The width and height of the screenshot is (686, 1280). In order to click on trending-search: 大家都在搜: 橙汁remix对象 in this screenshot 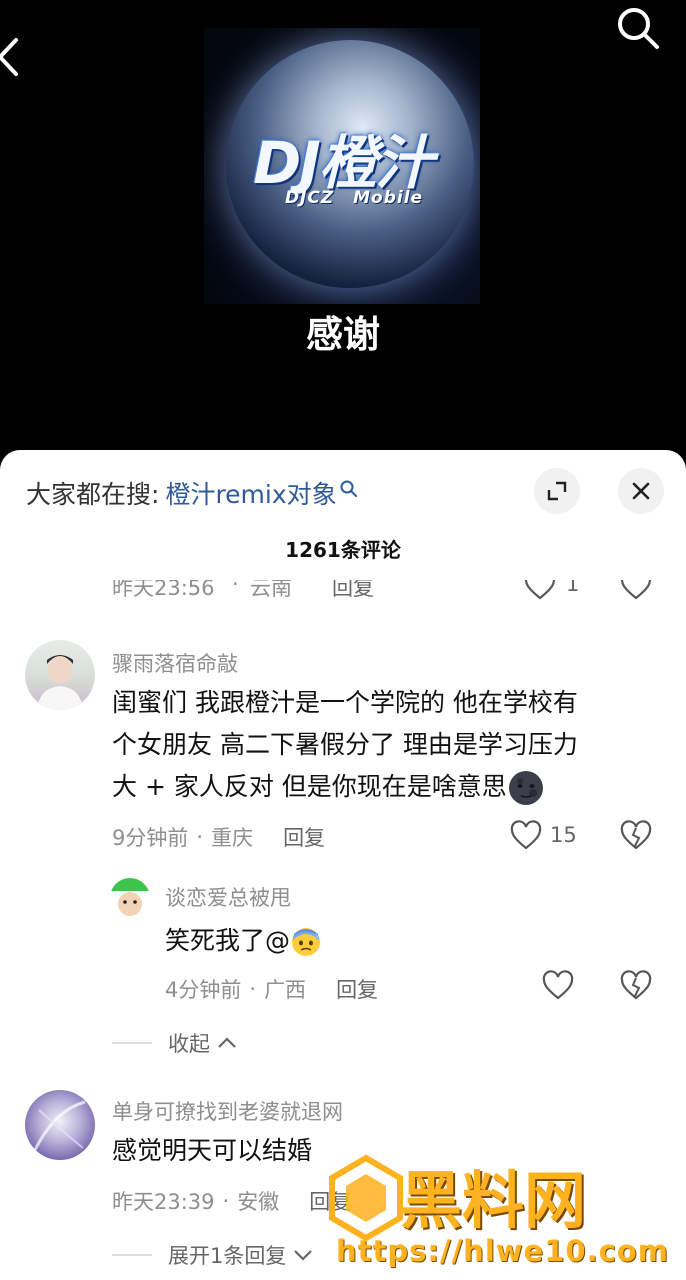, I will do `click(192, 493)`.